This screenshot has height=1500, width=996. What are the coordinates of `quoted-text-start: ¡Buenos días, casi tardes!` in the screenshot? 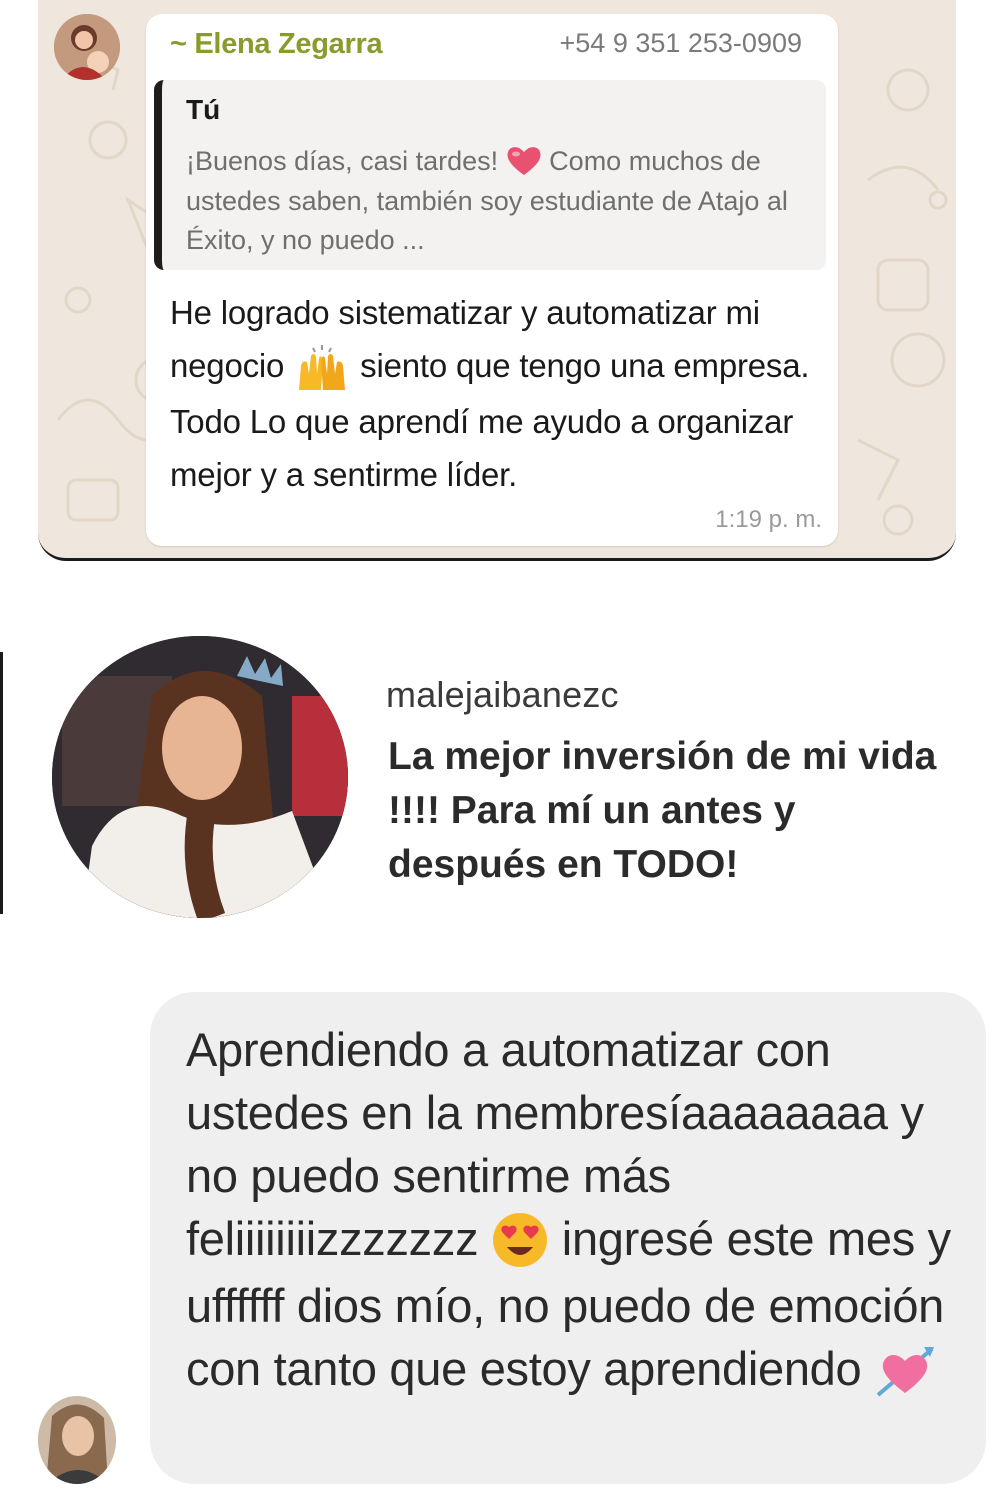 It's located at (346, 161).